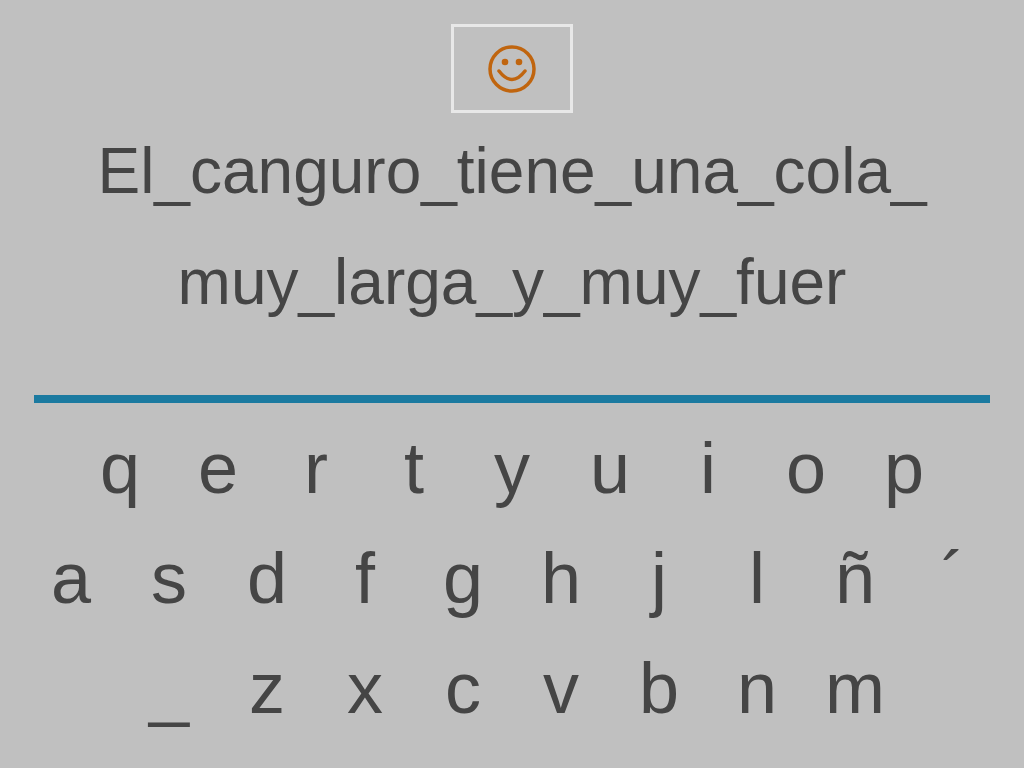 The height and width of the screenshot is (768, 1024). I want to click on letter-key: ´, so click(953, 578).